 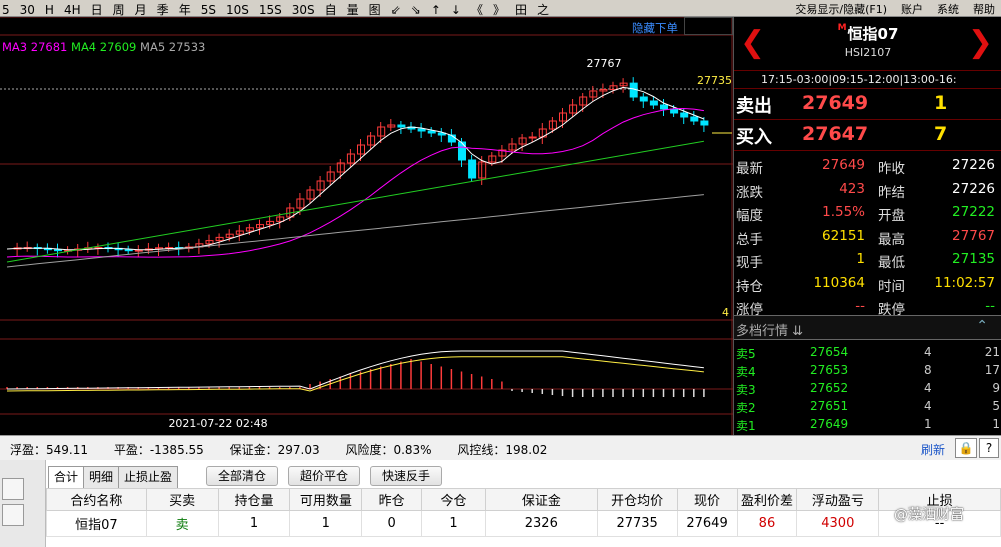 What do you see at coordinates (436, 9) in the screenshot?
I see `toolbar-item: ↑` at bounding box center [436, 9].